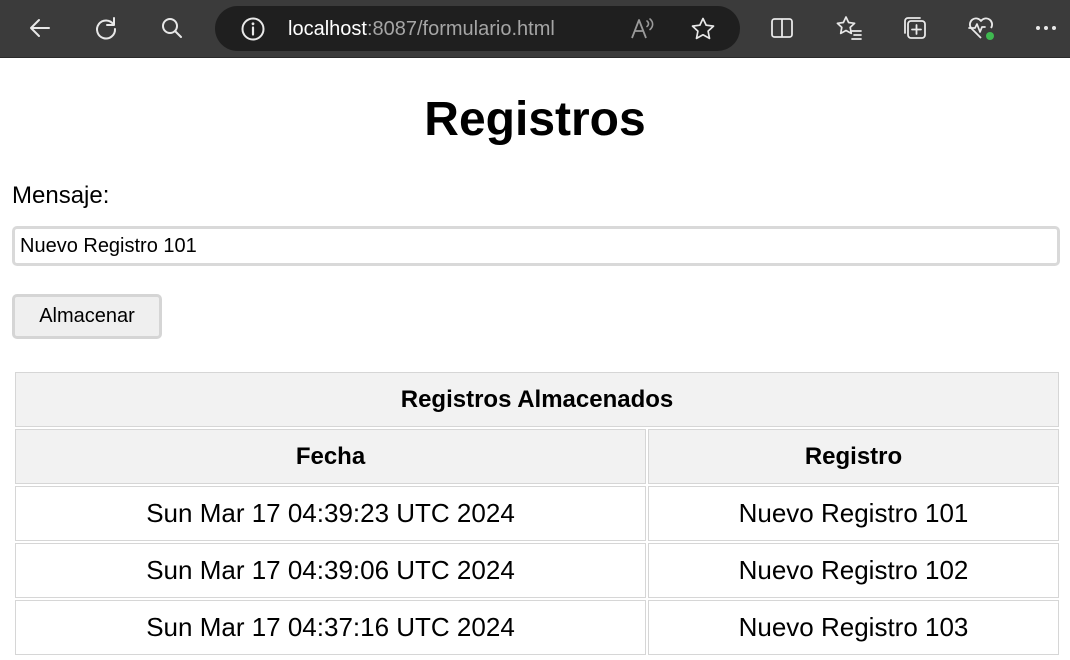  I want to click on url-text: localhost:8087/formulario.html, so click(421, 29).